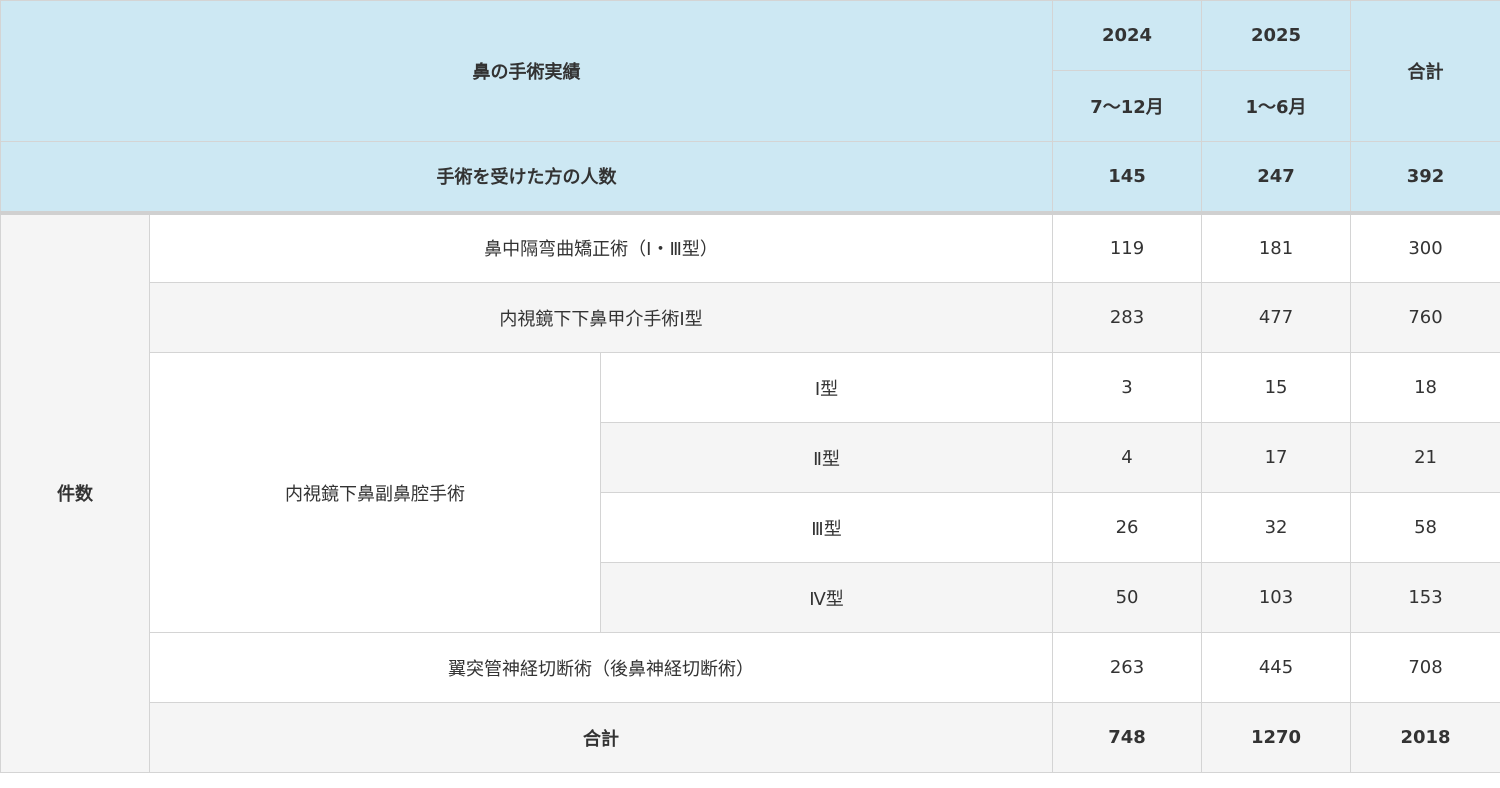  Describe the element at coordinates (1425, 71) in the screenshot. I see `total-column-header: 合計` at that location.